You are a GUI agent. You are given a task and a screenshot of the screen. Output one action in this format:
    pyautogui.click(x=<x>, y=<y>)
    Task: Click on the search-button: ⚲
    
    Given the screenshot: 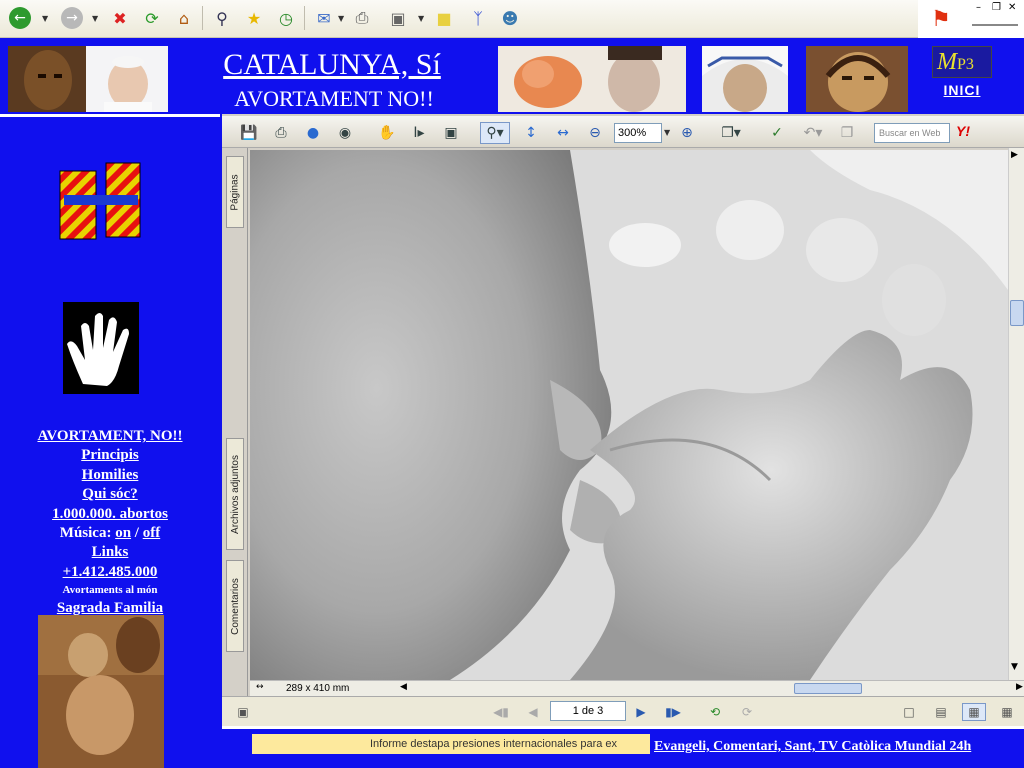 What is the action you would take?
    pyautogui.click(x=222, y=18)
    